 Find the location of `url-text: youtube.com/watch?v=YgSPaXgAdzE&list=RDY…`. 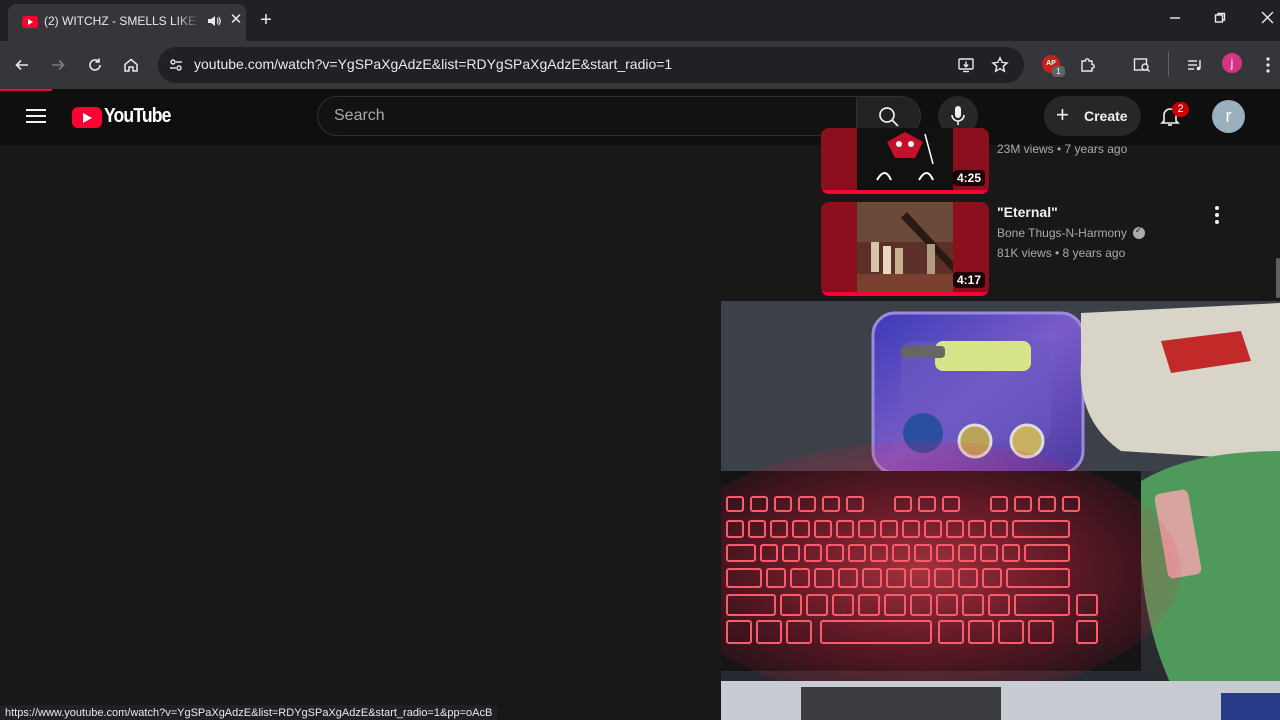

url-text: youtube.com/watch?v=YgSPaXgAdzE&list=RDY… is located at coordinates (433, 64).